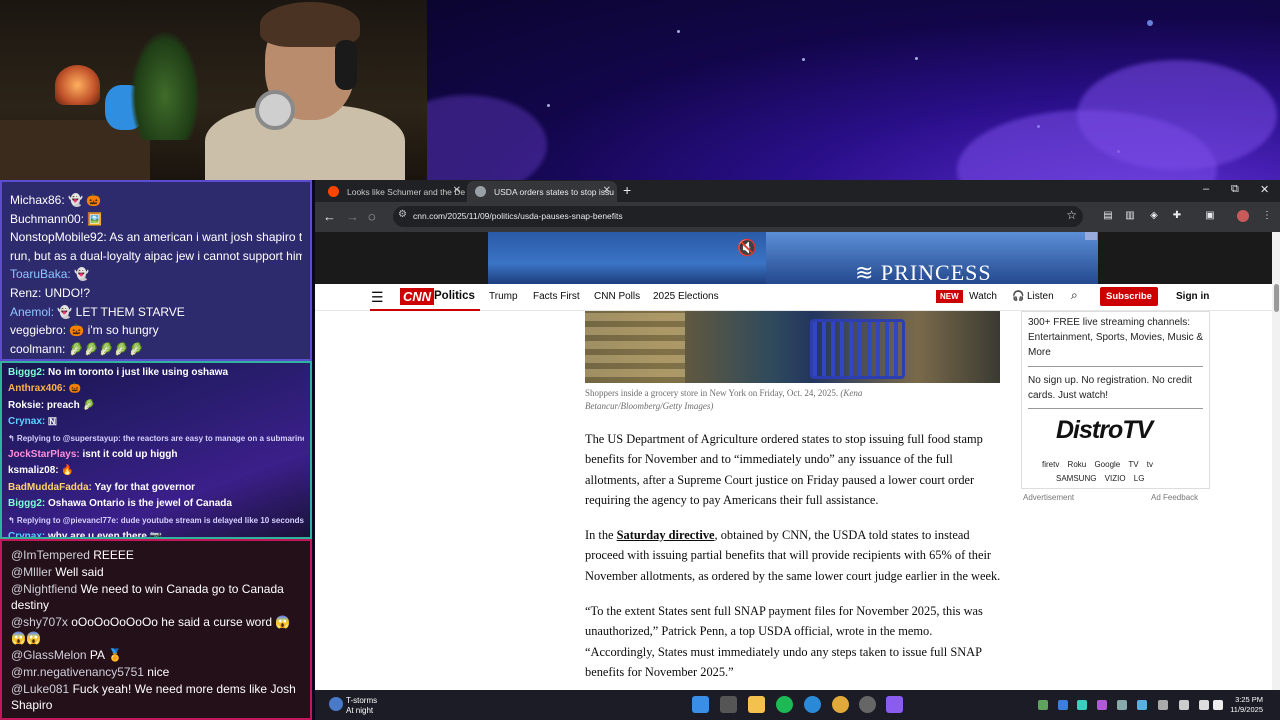 The height and width of the screenshot is (720, 1280). I want to click on nav-link-2025-elections: 2025 Elections, so click(686, 296).